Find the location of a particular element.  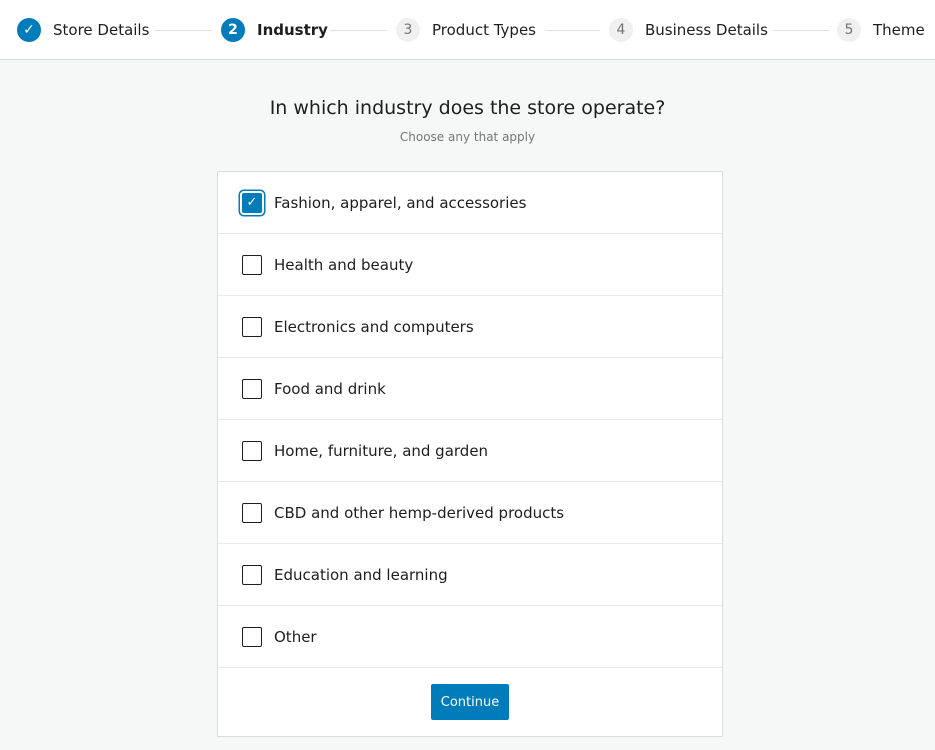

continue-button: Continue is located at coordinates (470, 702).